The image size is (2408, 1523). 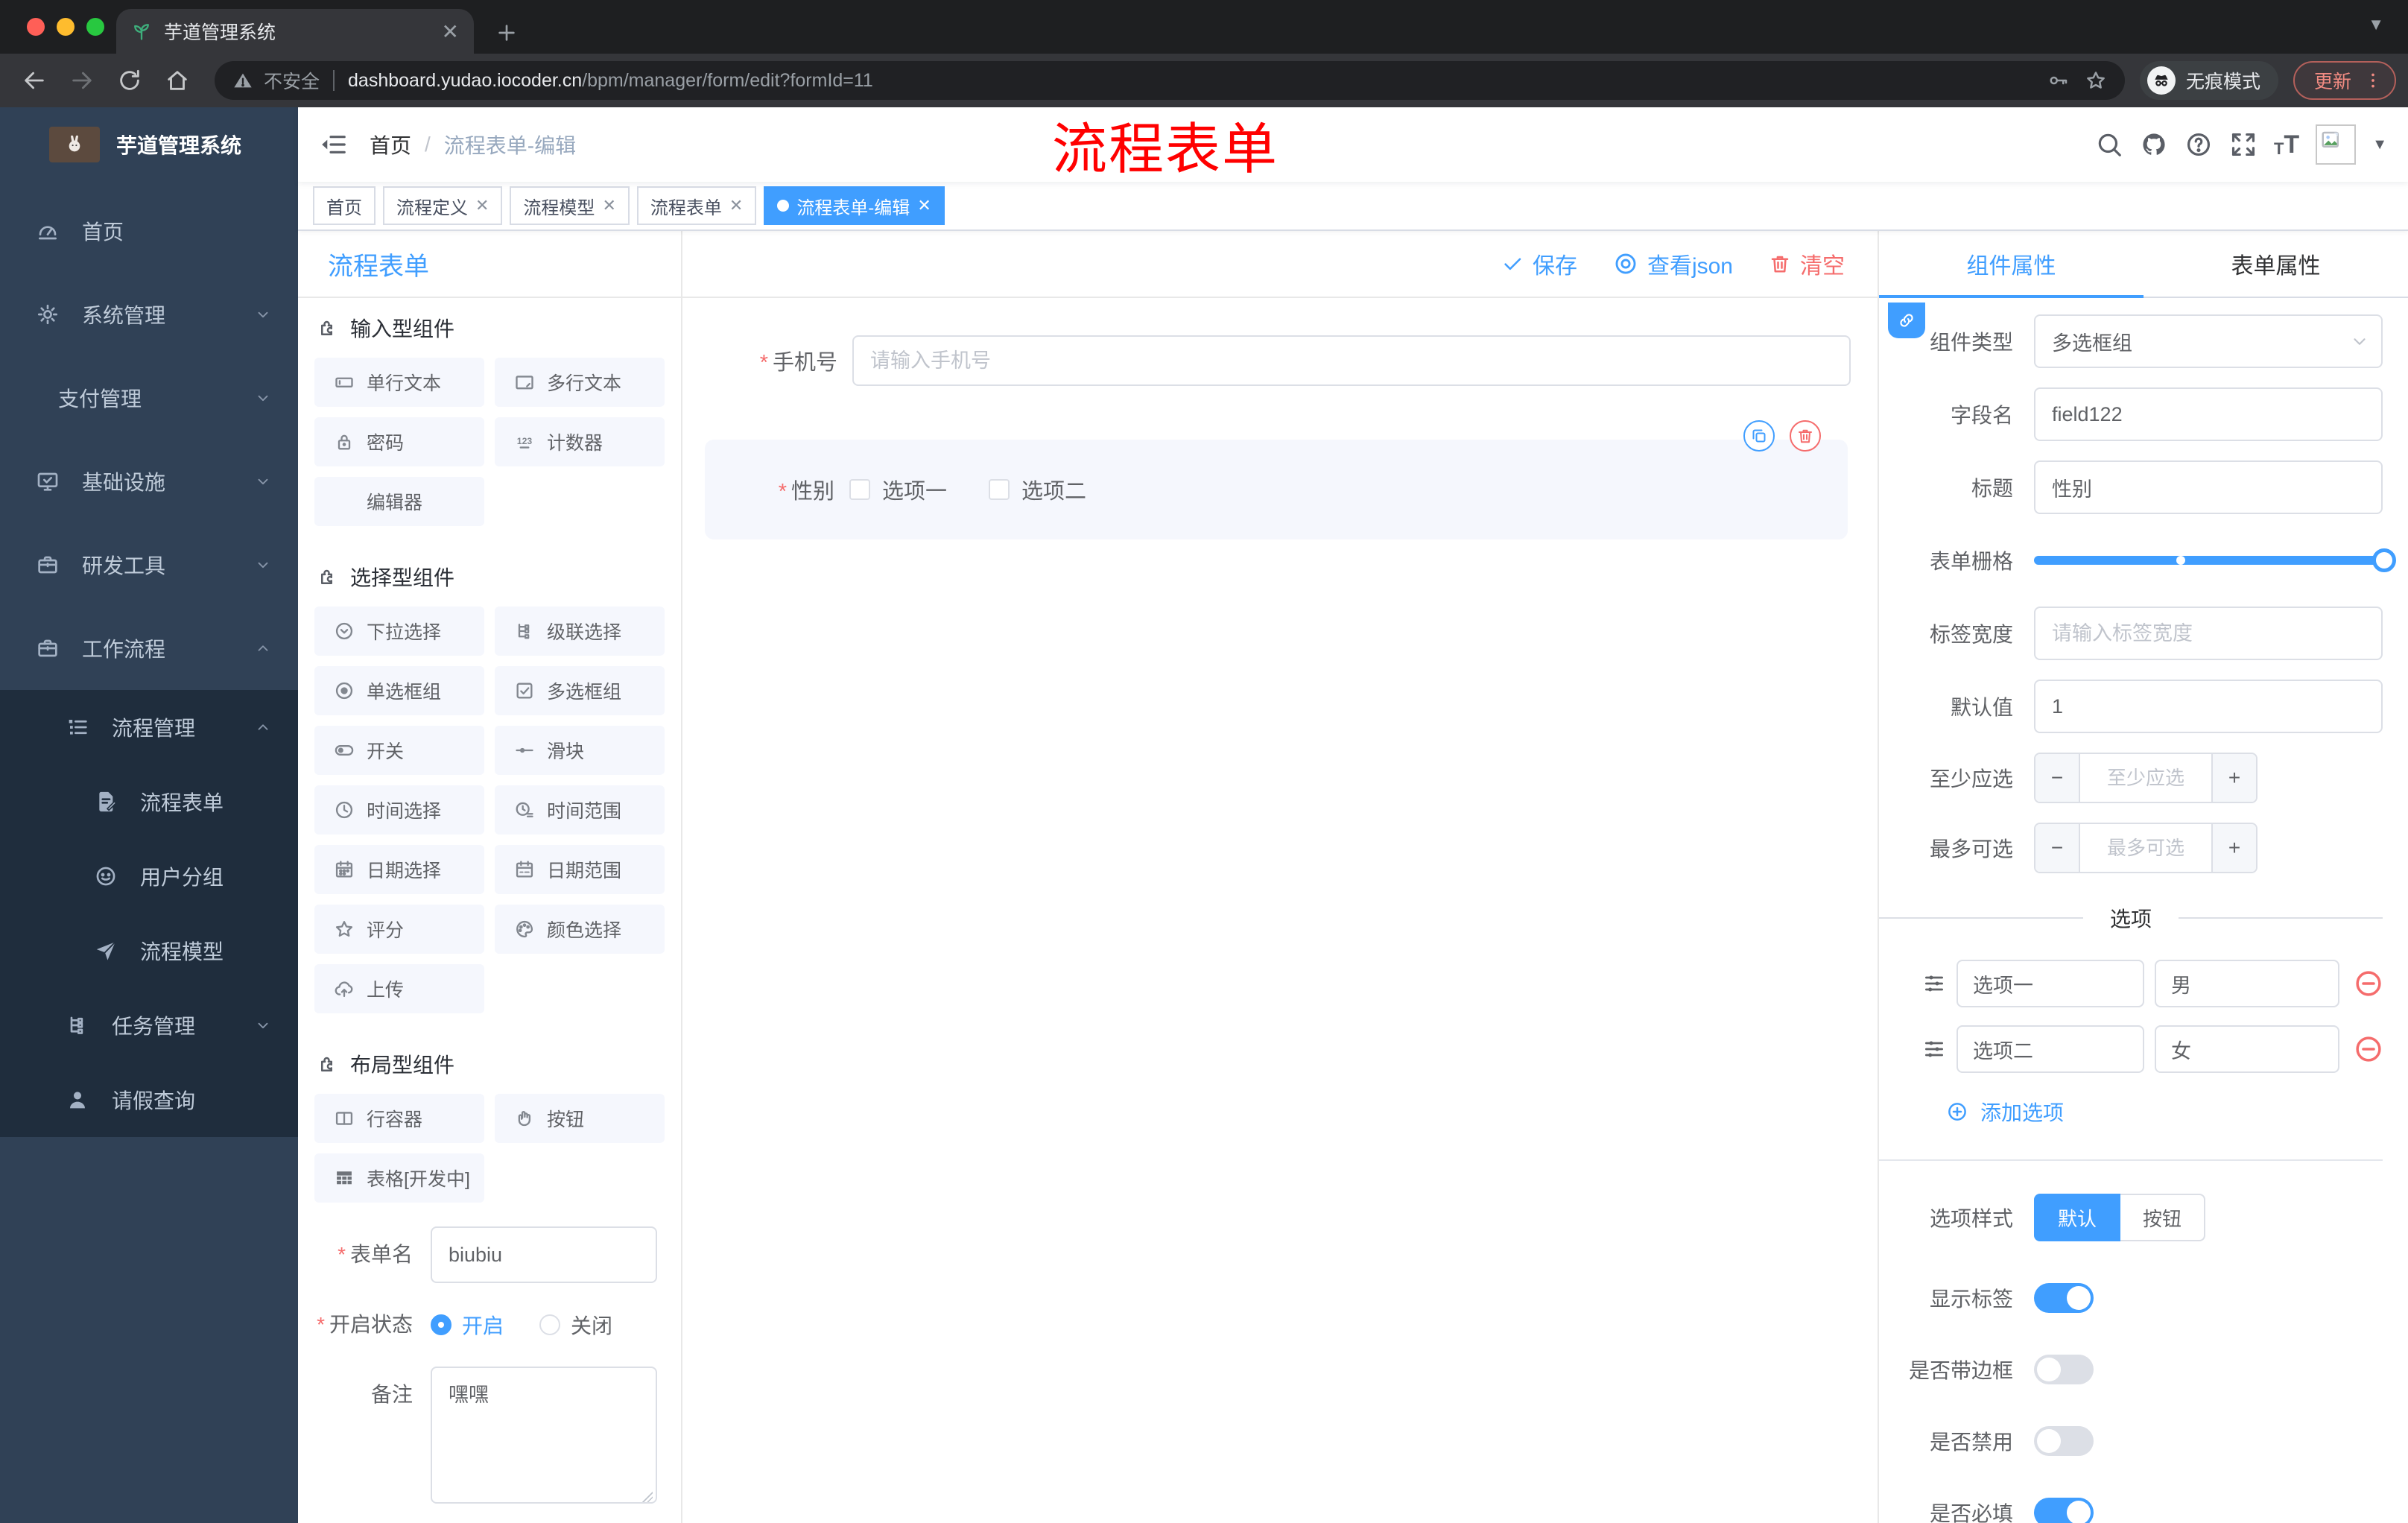 I want to click on component-table: 表格[开发中], so click(x=399, y=1178).